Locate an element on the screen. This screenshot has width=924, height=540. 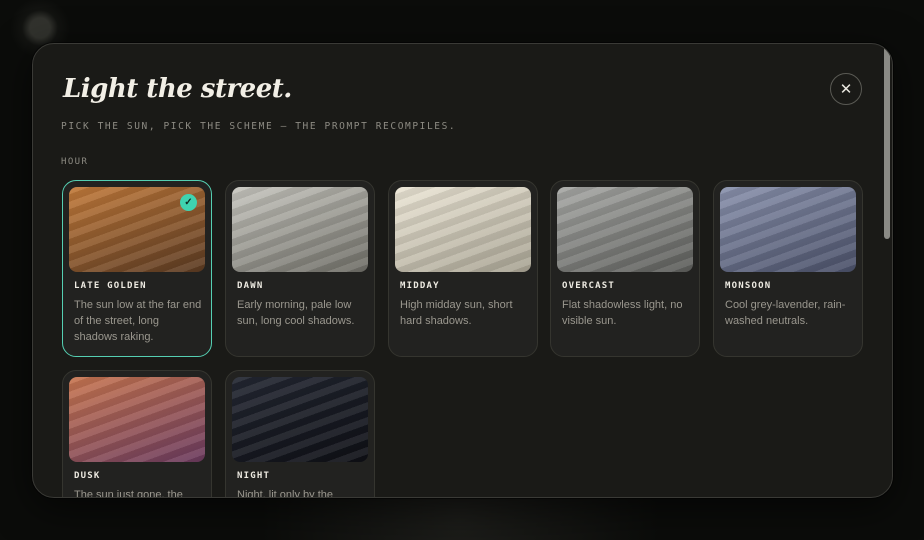
hour-option-night: NIGHT Night, lit only by the is located at coordinates (300, 434).